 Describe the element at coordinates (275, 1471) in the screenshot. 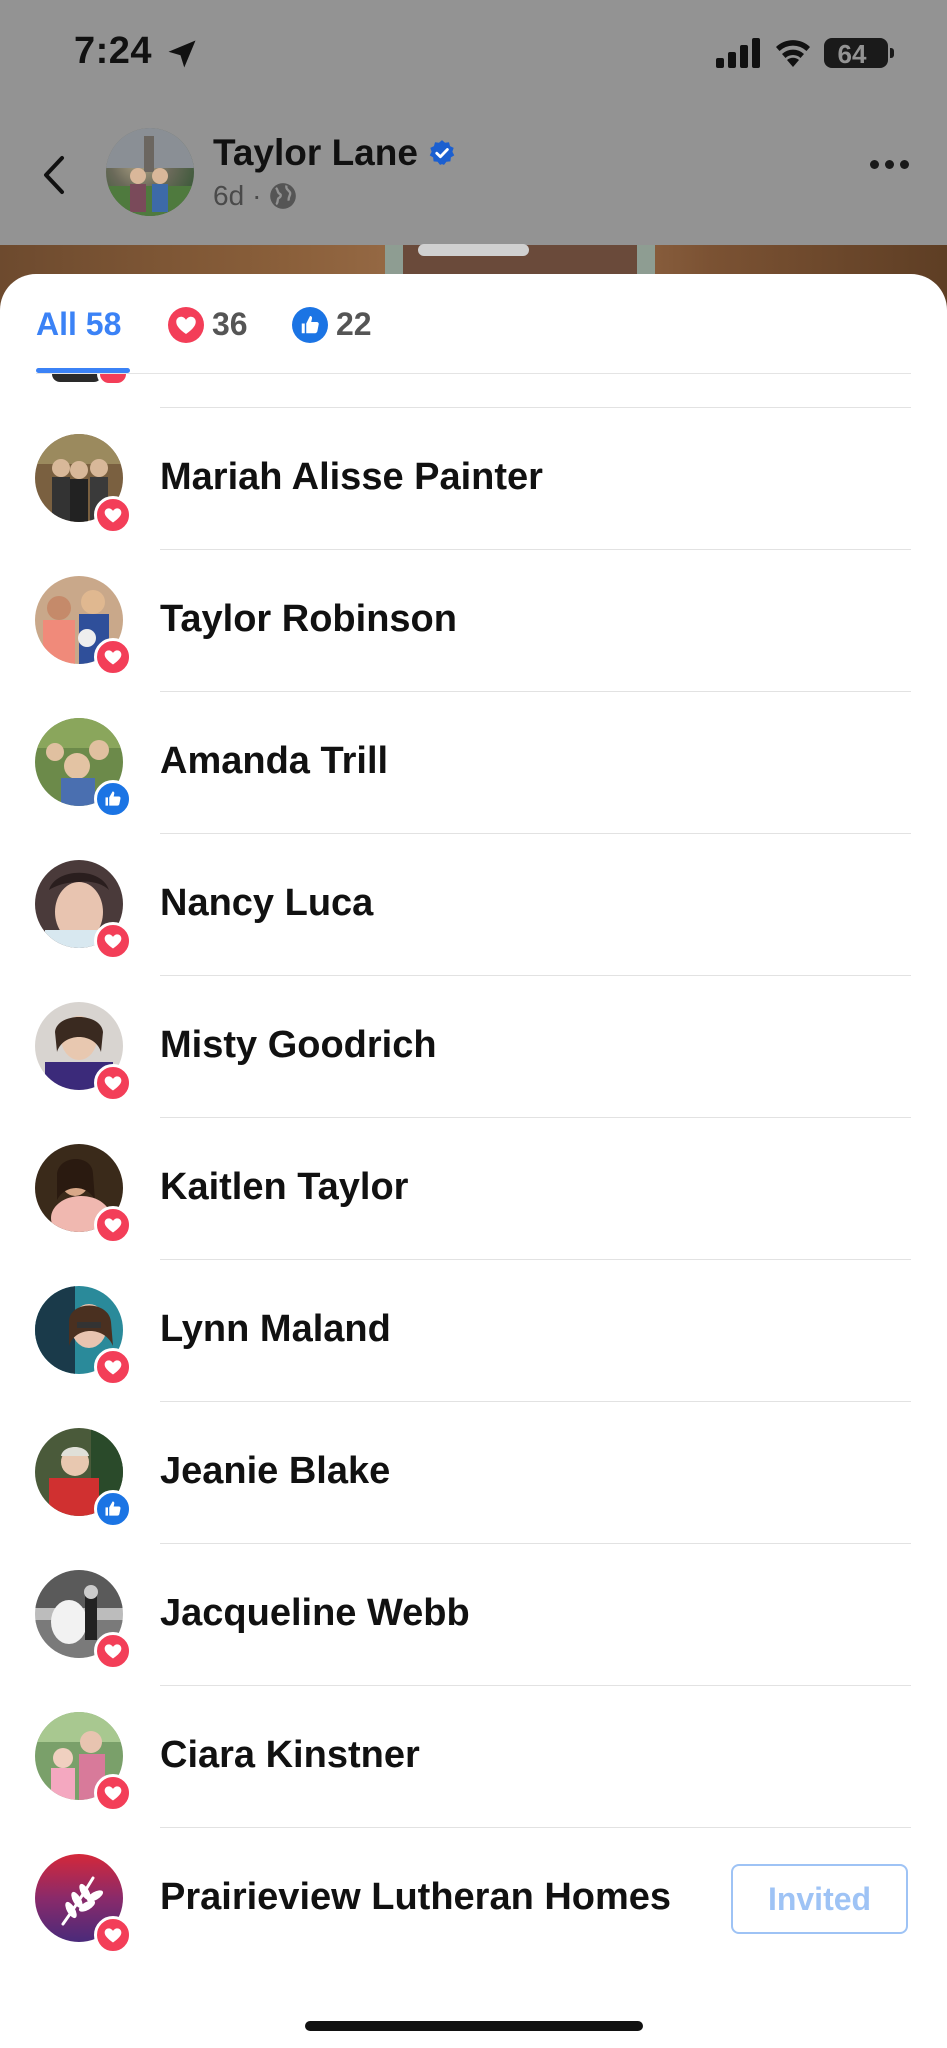

I see `reactor-name: Jeanie Blake` at that location.